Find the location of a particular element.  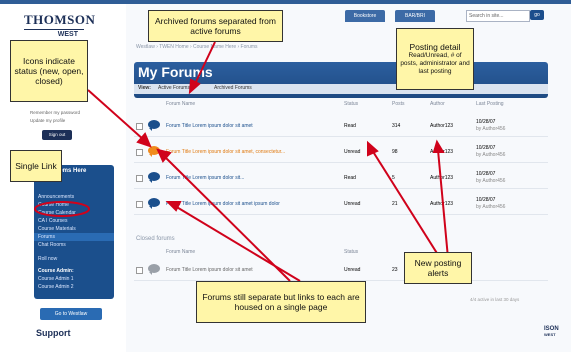

sidebar-item-chat: Chat Rooms is located at coordinates (74, 245).